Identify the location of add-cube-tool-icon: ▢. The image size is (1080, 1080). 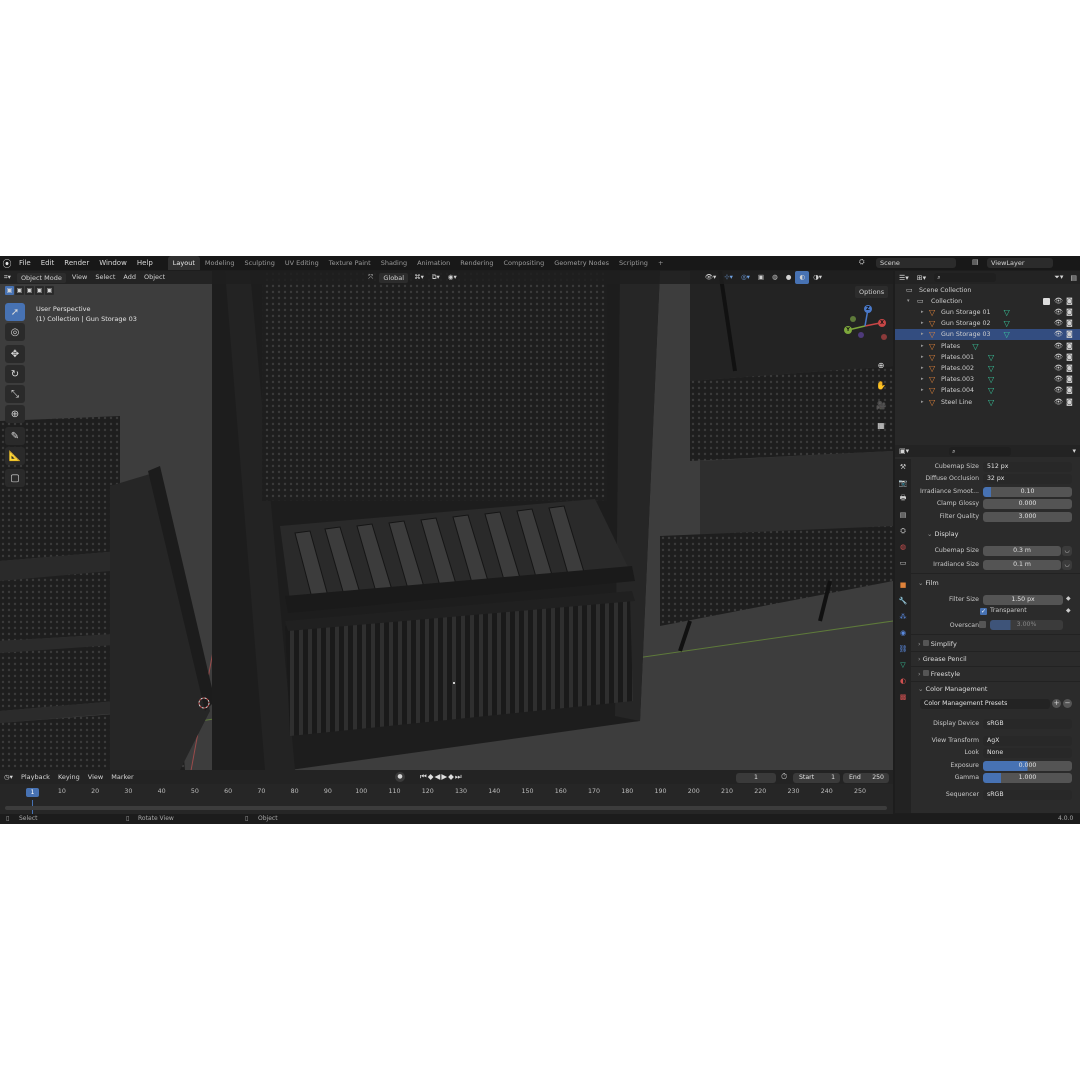
(15, 478).